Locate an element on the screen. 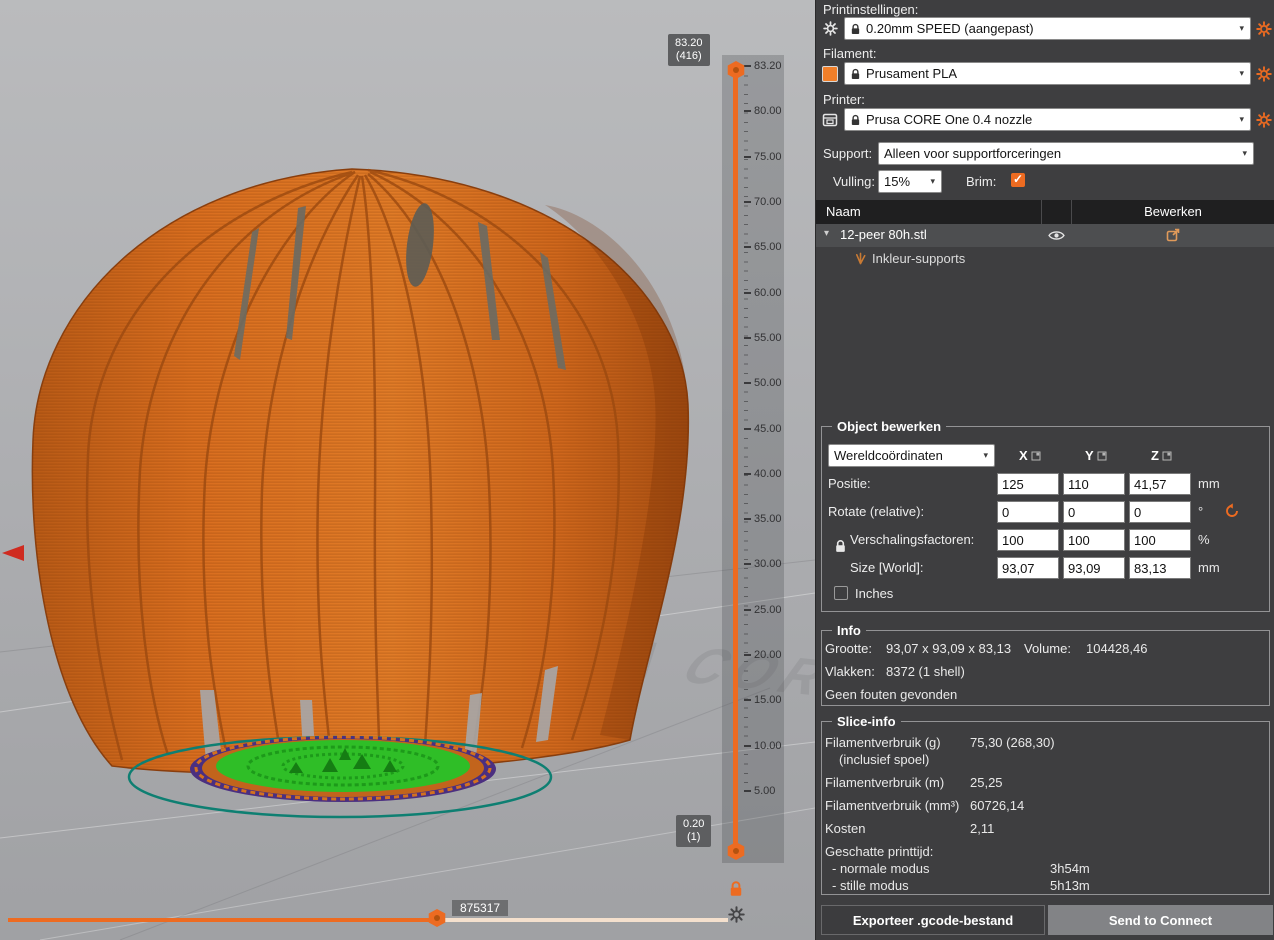  ruler-tick: 45.00 is located at coordinates (763, 429).